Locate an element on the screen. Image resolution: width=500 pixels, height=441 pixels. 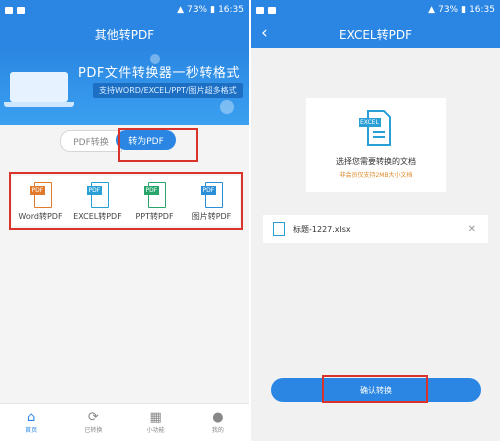
banner-title: PDF文件转换器一秒转格式 is located at coordinates (159, 73).